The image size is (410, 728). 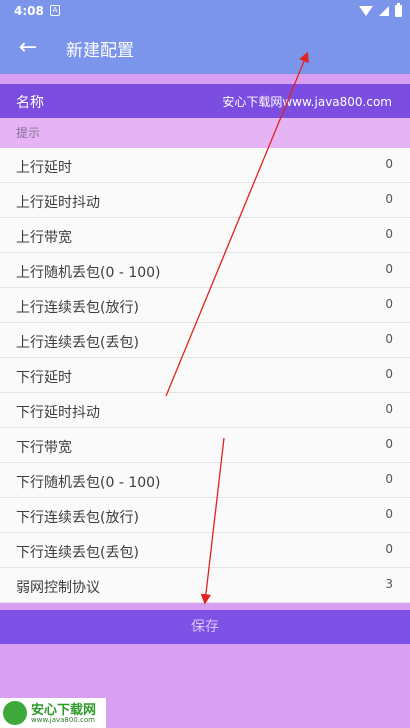 What do you see at coordinates (77, 518) in the screenshot?
I see `list-item-label: 下行连续丢包(放行)` at bounding box center [77, 518].